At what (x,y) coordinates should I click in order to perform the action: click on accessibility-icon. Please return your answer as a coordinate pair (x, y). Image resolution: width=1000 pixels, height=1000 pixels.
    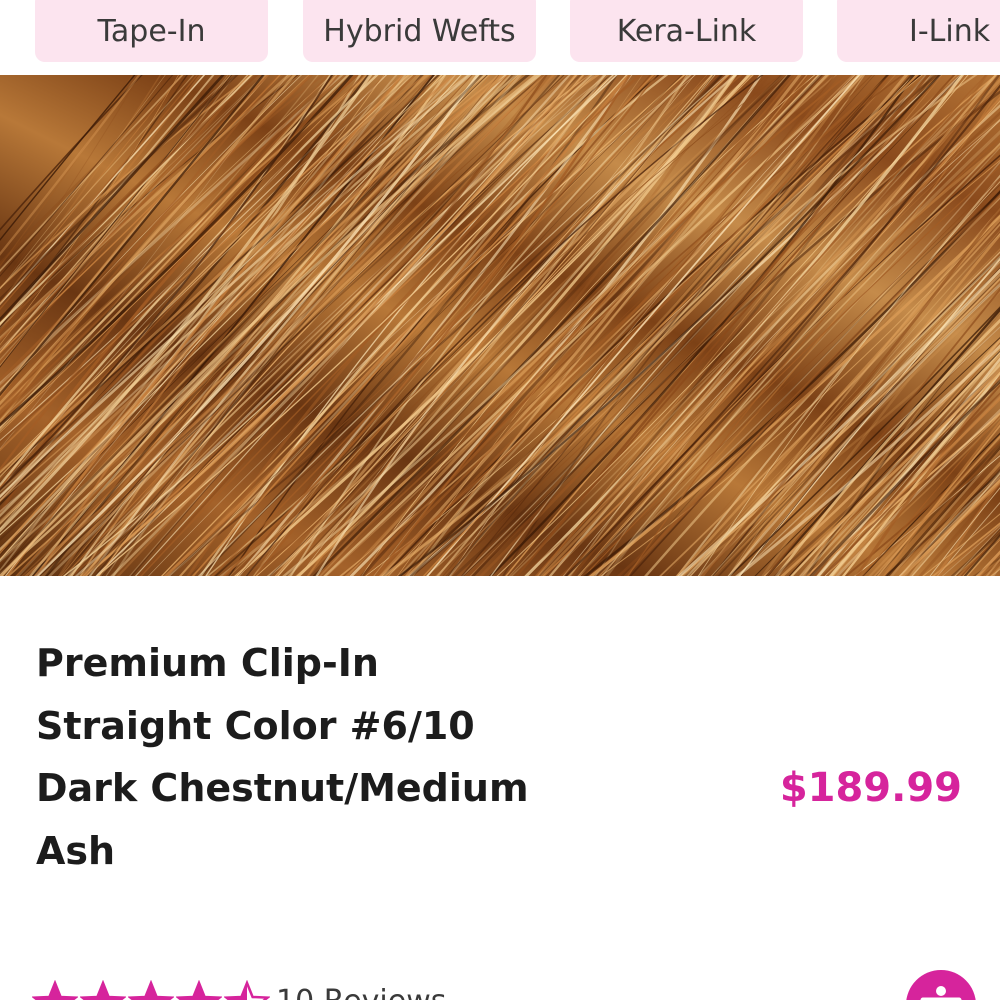
    Looking at the image, I should click on (941, 993).